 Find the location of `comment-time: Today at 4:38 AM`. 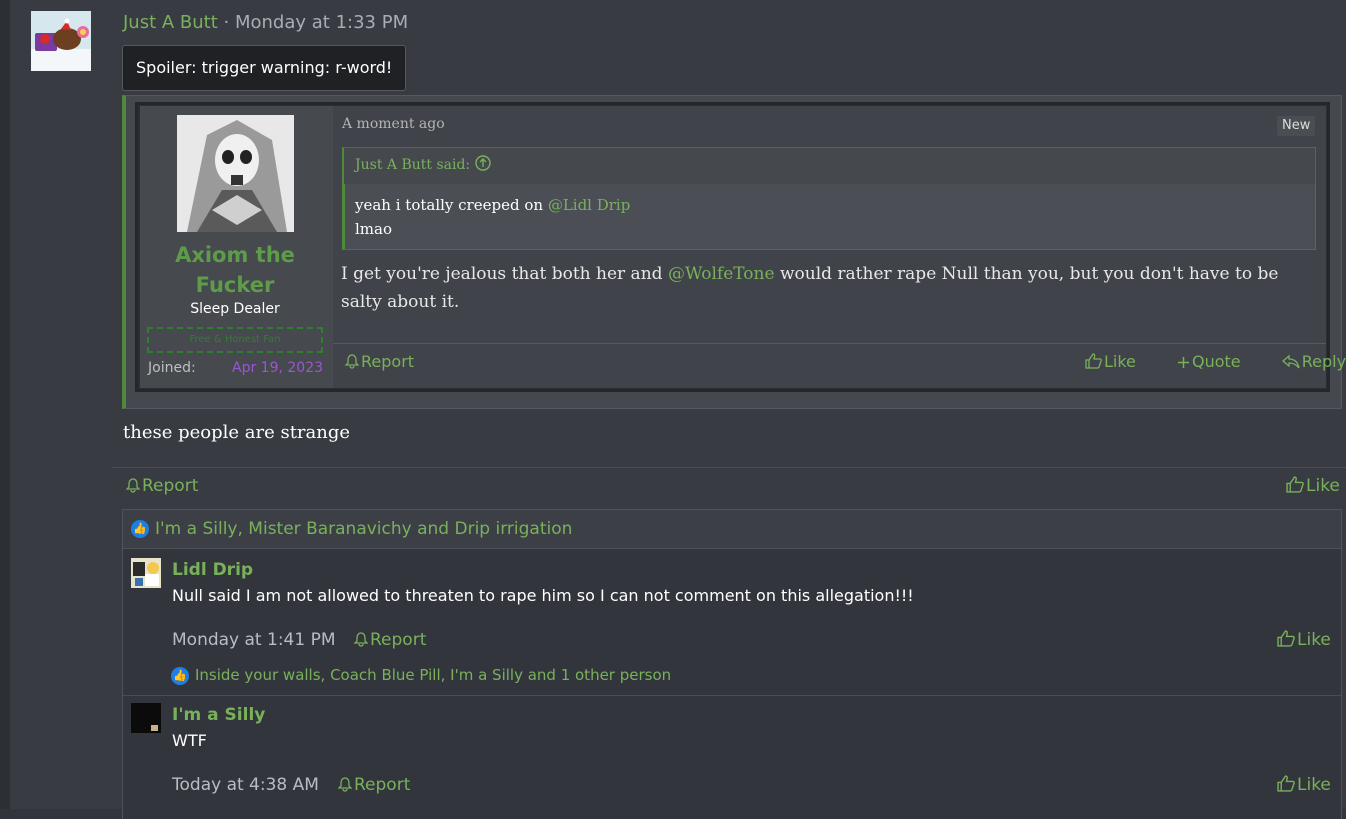

comment-time: Today at 4:38 AM is located at coordinates (245, 785).